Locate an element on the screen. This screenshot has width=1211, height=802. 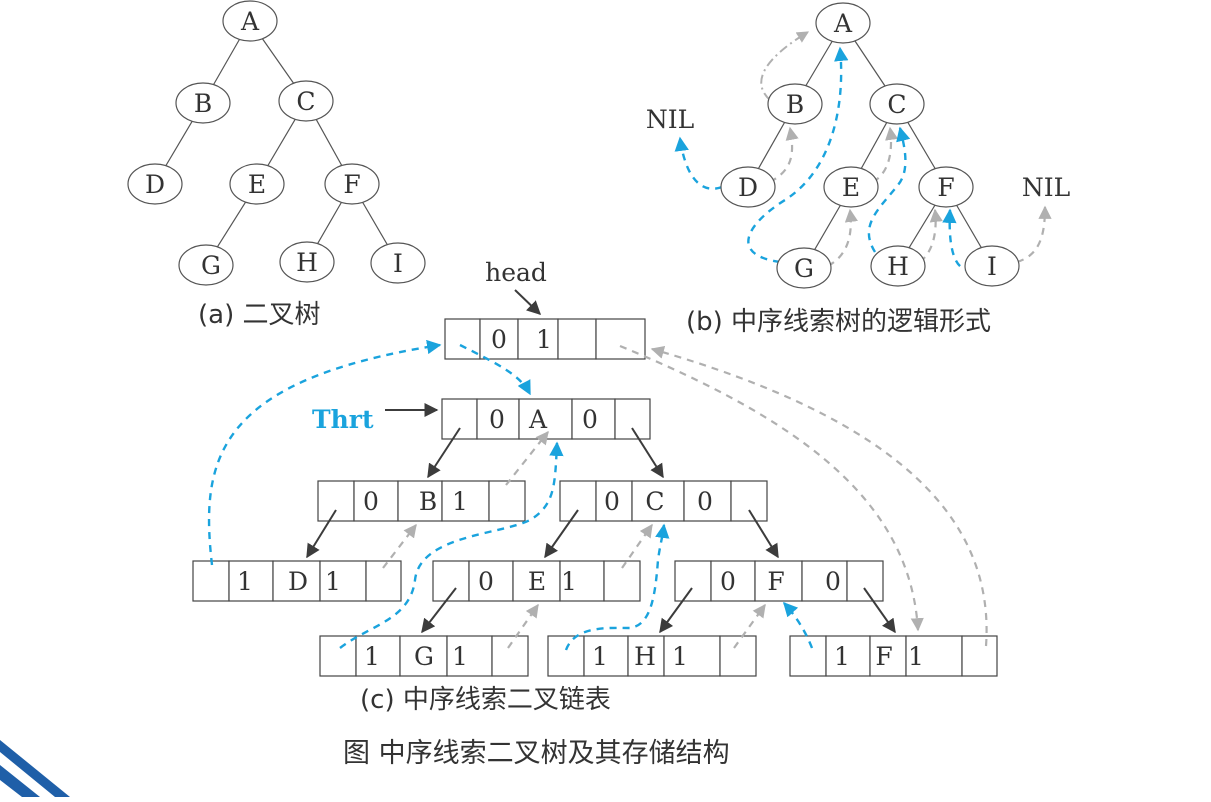
thread-d-to-nil is located at coordinates (698, 163).